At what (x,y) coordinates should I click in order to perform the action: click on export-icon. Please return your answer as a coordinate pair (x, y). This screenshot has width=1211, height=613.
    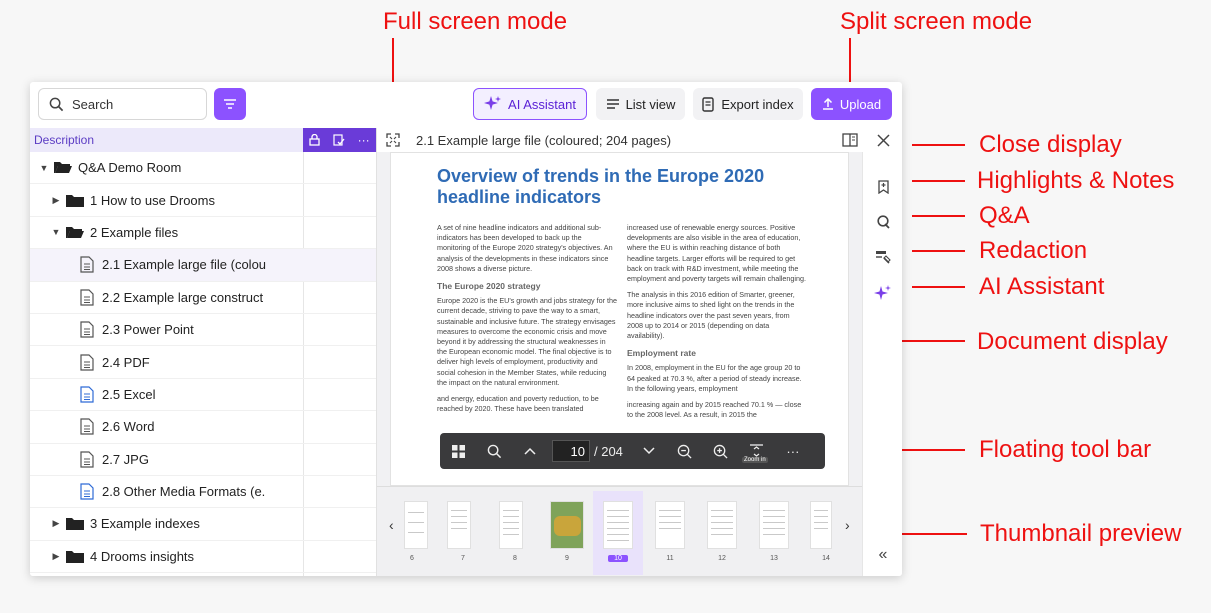
    Looking at the image, I should click on (708, 104).